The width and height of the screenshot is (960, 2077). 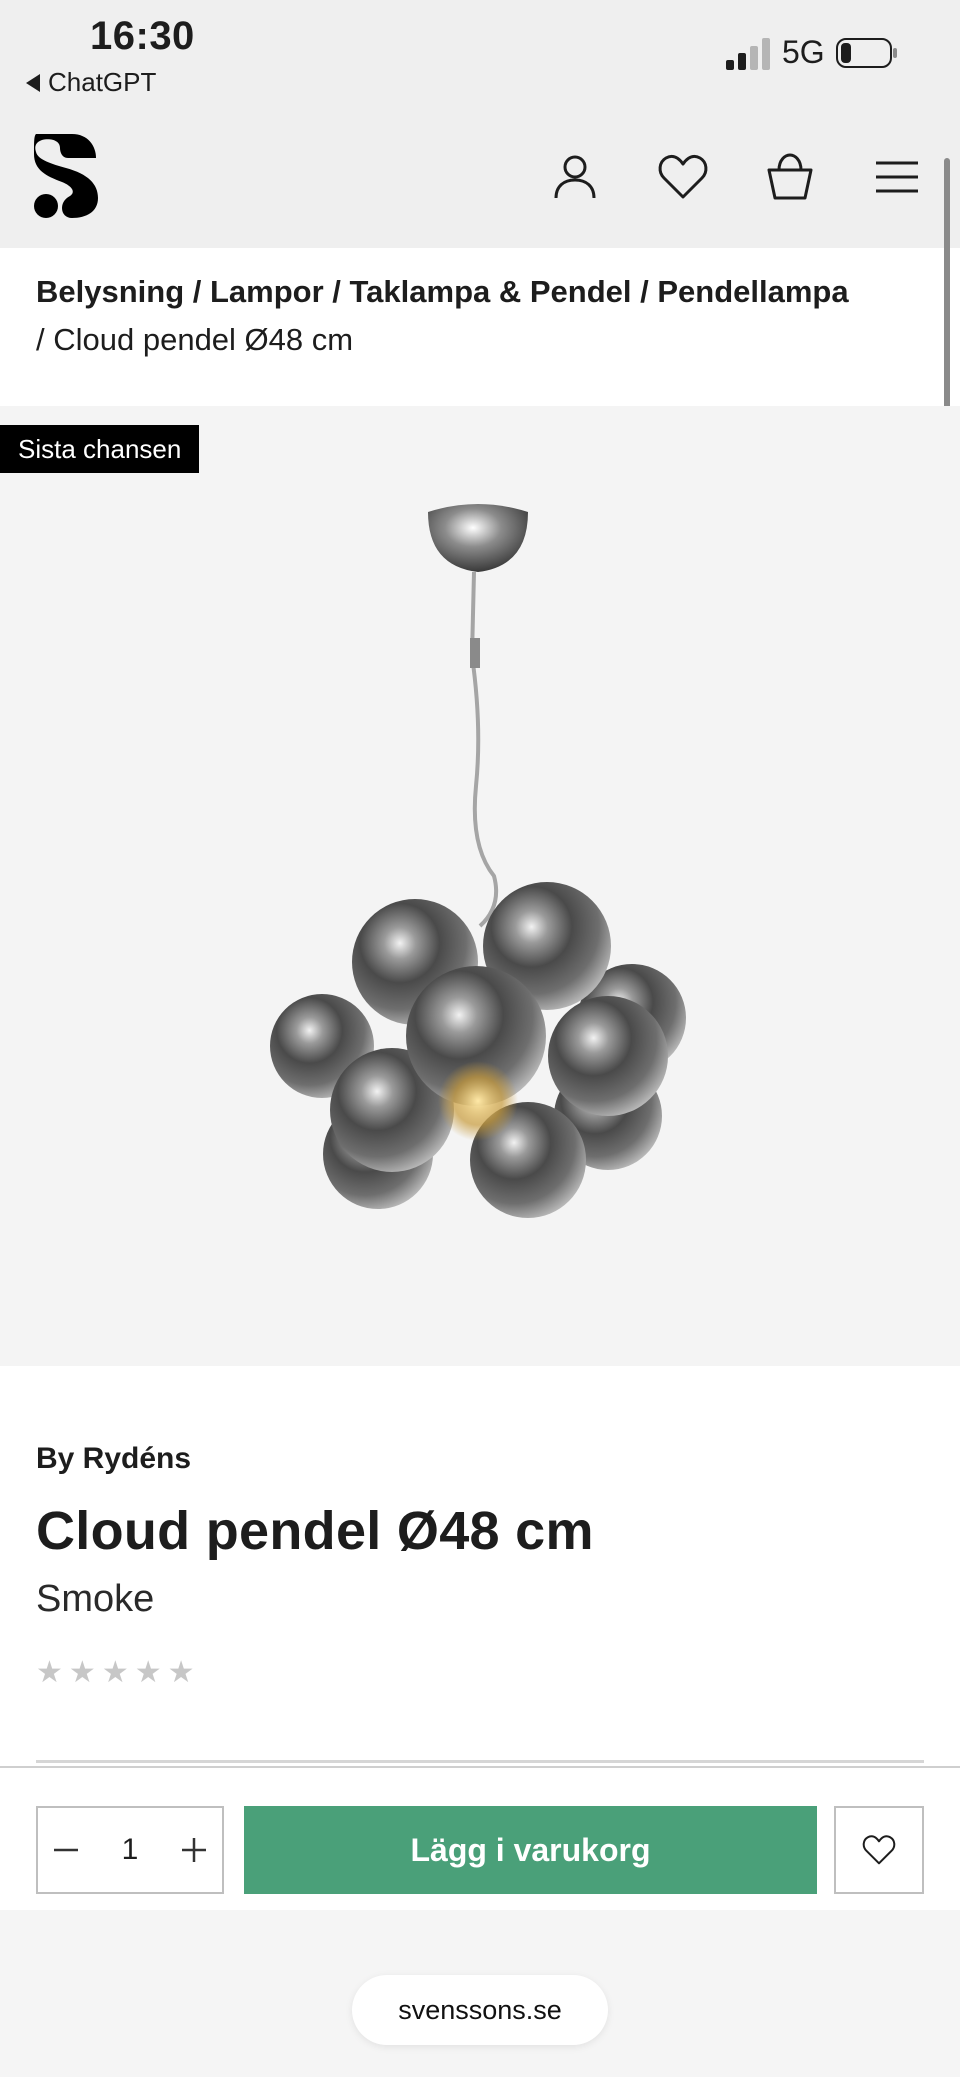 I want to click on cart-icon, so click(x=790, y=177).